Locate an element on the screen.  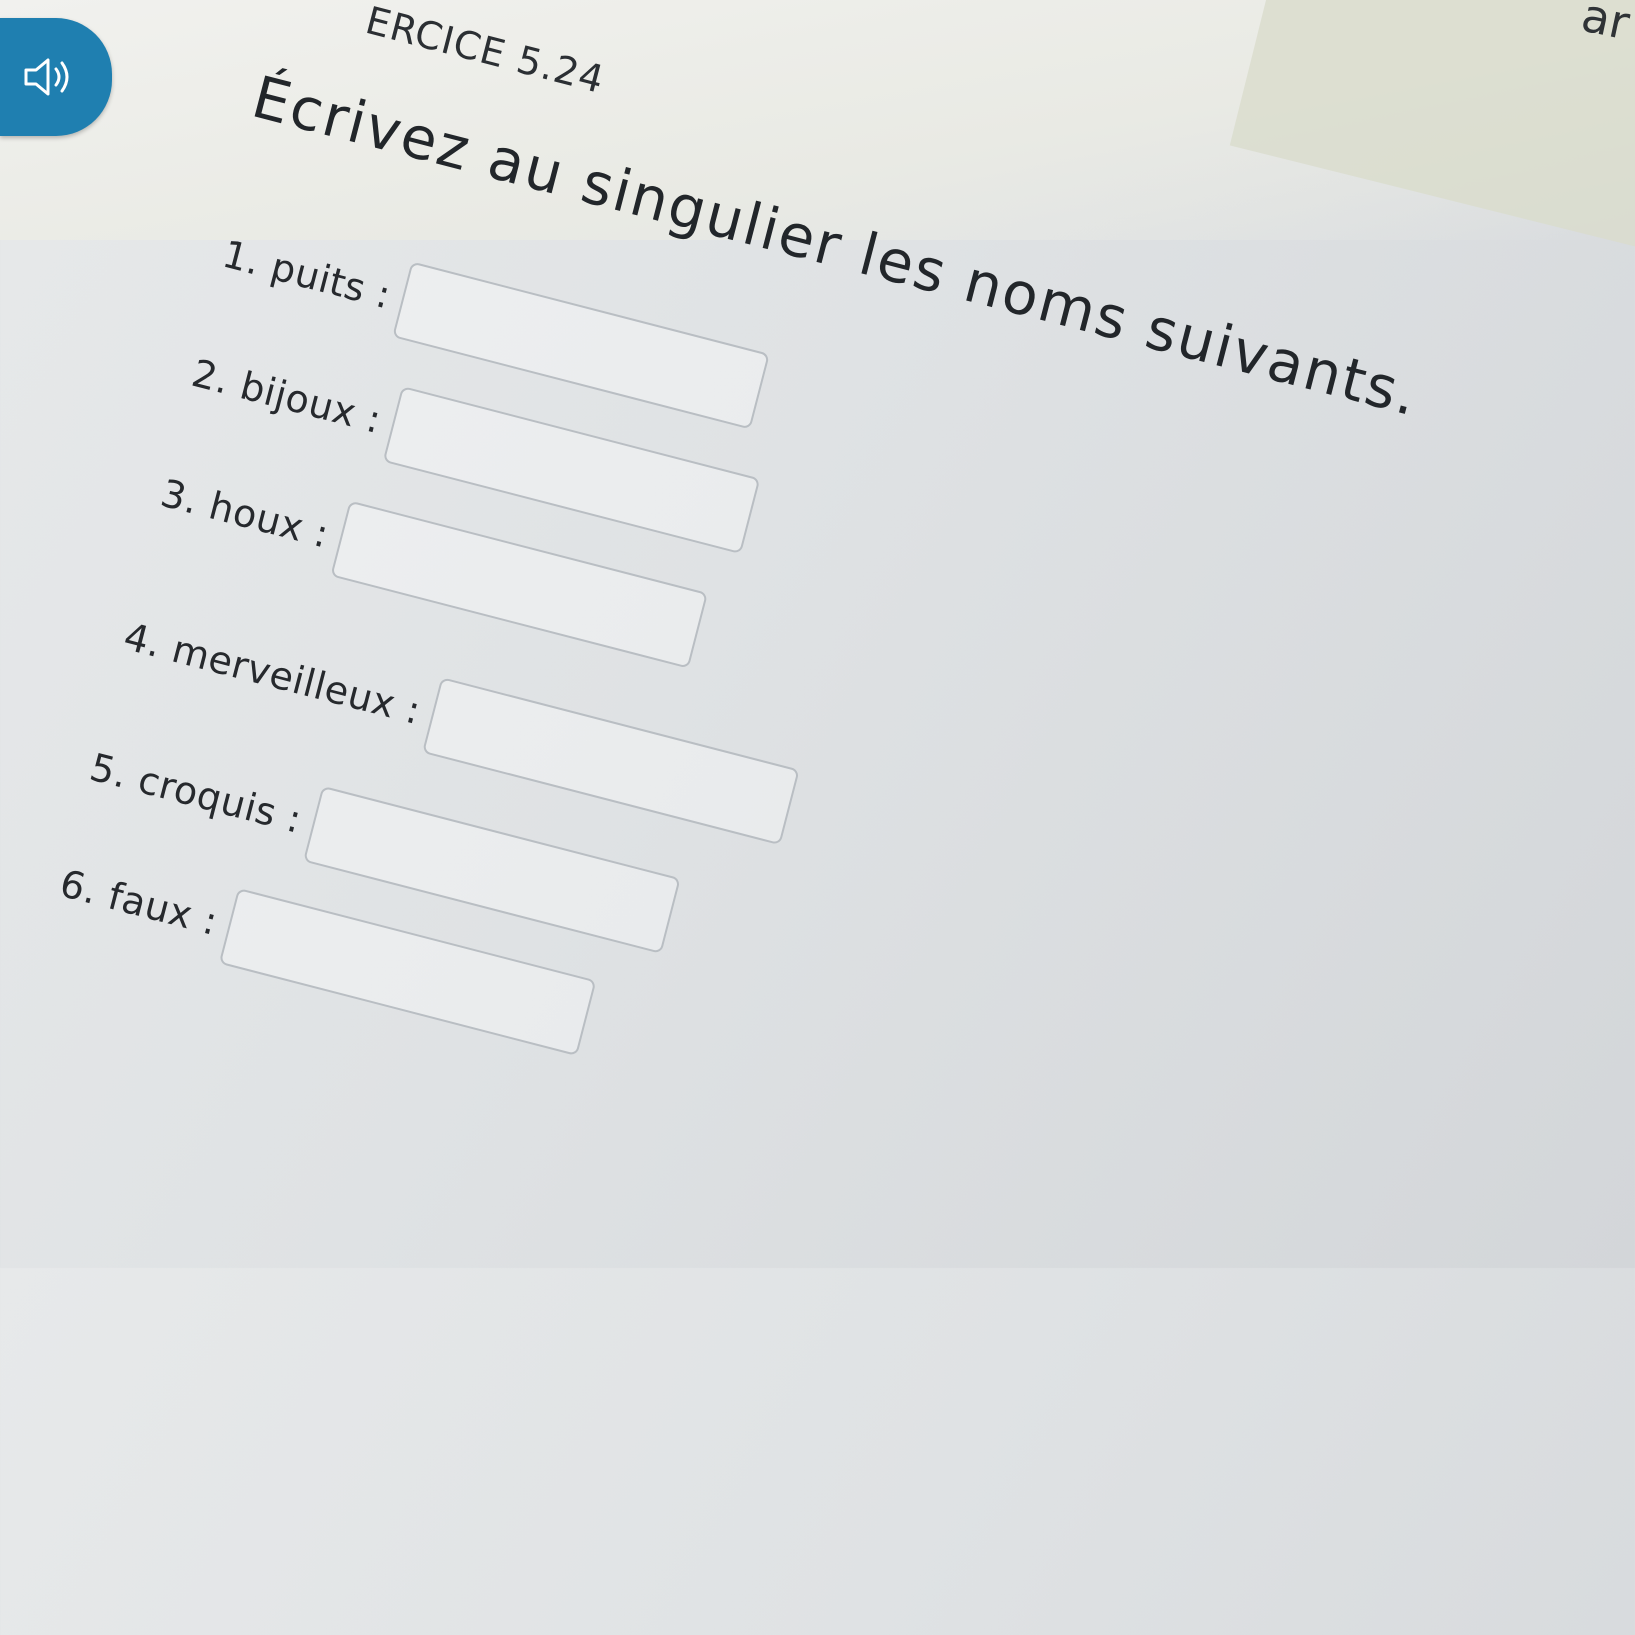
question-label: 3. houx : is located at coordinates (245, 513).